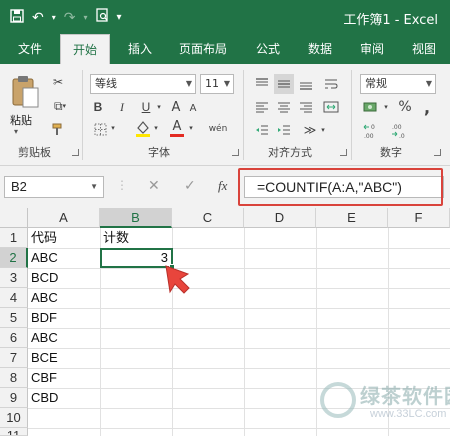  Describe the element at coordinates (64, 278) in the screenshot. I see `cell-a3: BCD` at that location.